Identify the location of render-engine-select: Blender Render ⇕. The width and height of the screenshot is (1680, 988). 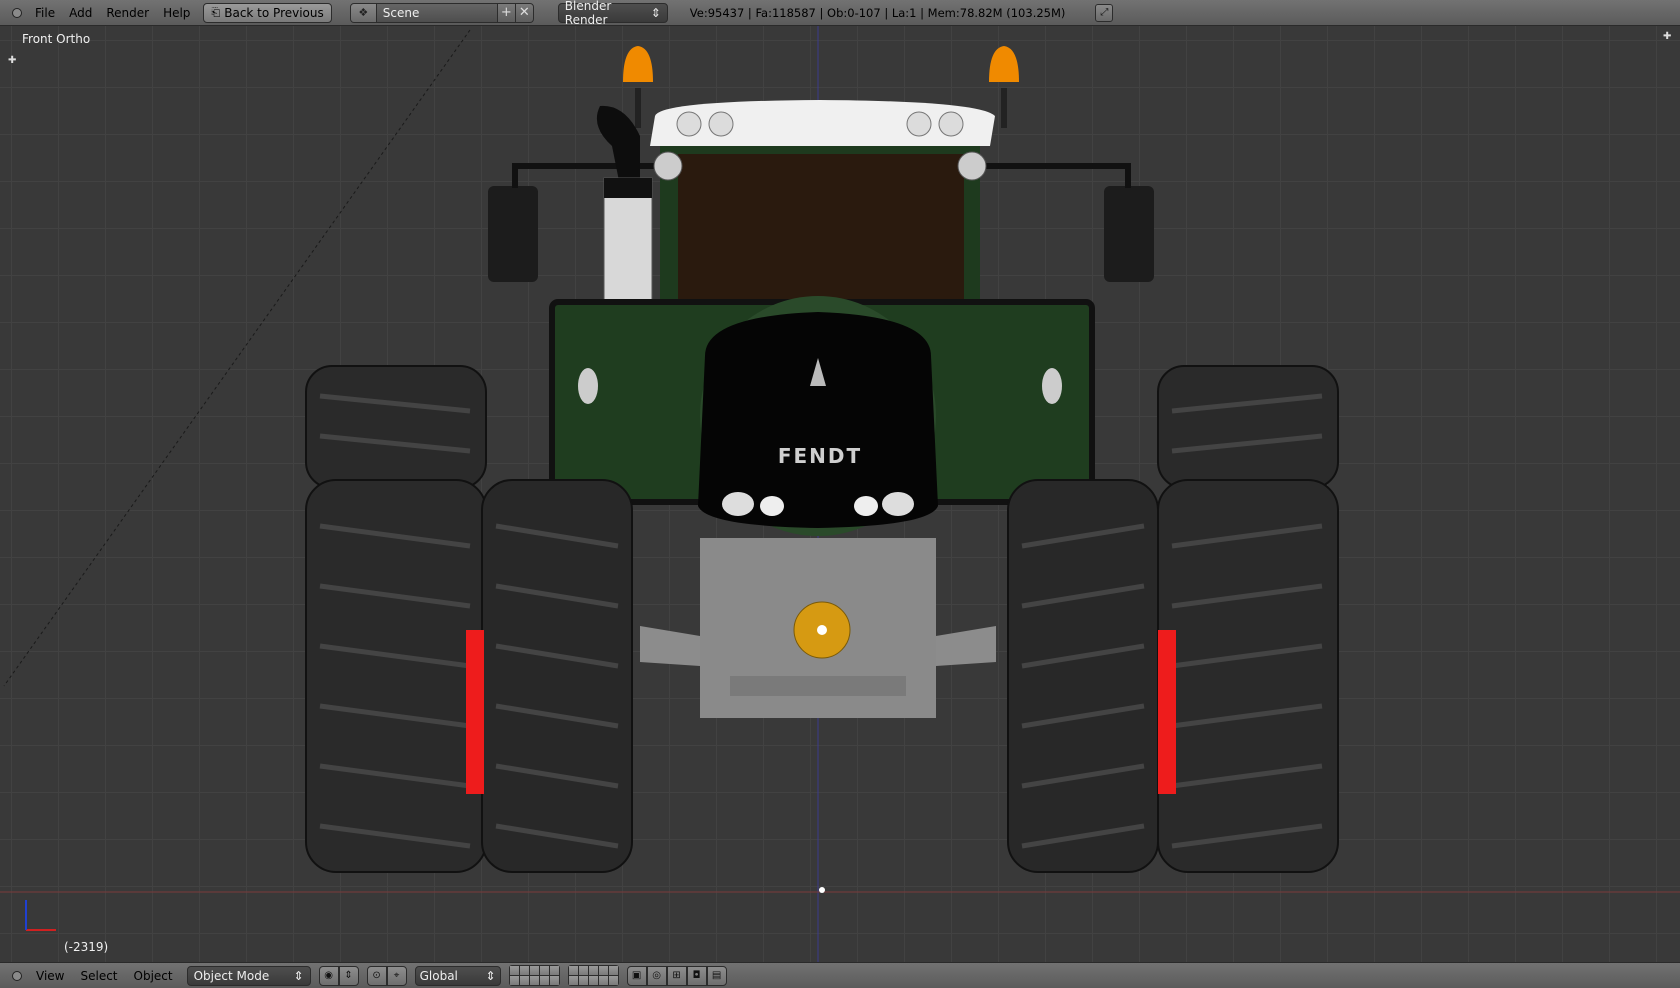
(612, 13).